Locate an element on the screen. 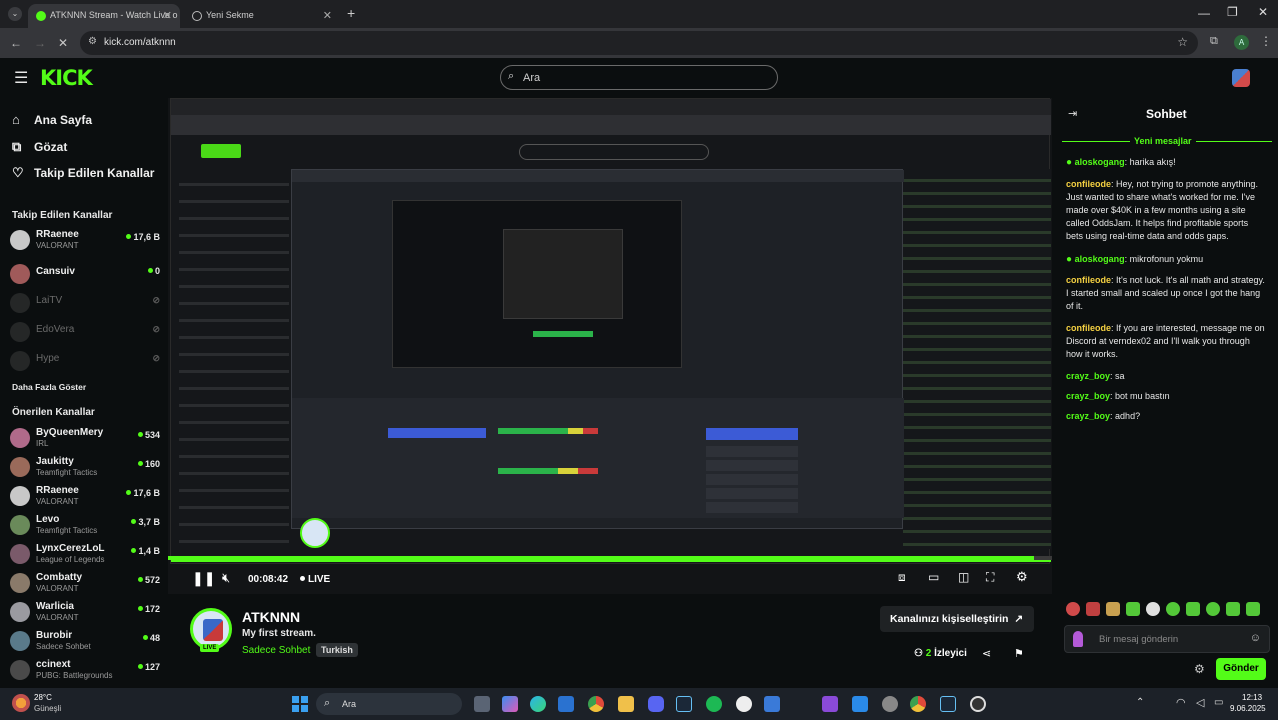 The image size is (1278, 720). discord-icon is located at coordinates (656, 704).